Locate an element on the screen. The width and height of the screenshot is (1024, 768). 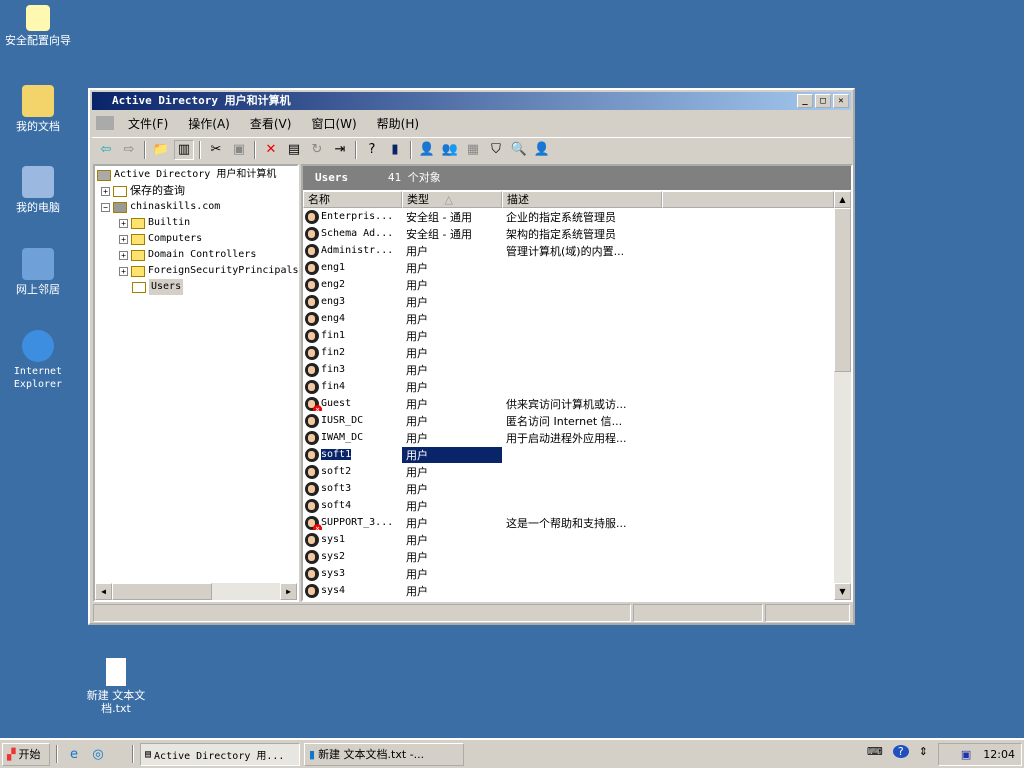
filter-icon: ⛉ is located at coordinates (496, 150).